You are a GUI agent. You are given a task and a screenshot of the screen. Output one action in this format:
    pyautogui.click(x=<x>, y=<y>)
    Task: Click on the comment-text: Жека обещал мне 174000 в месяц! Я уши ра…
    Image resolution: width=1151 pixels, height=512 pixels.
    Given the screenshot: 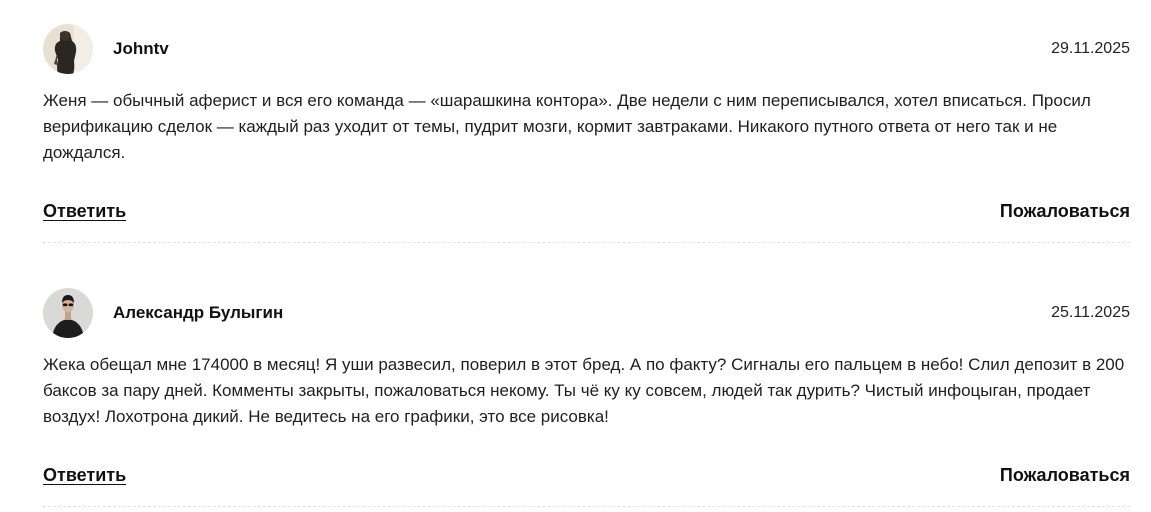 What is the action you would take?
    pyautogui.click(x=584, y=390)
    